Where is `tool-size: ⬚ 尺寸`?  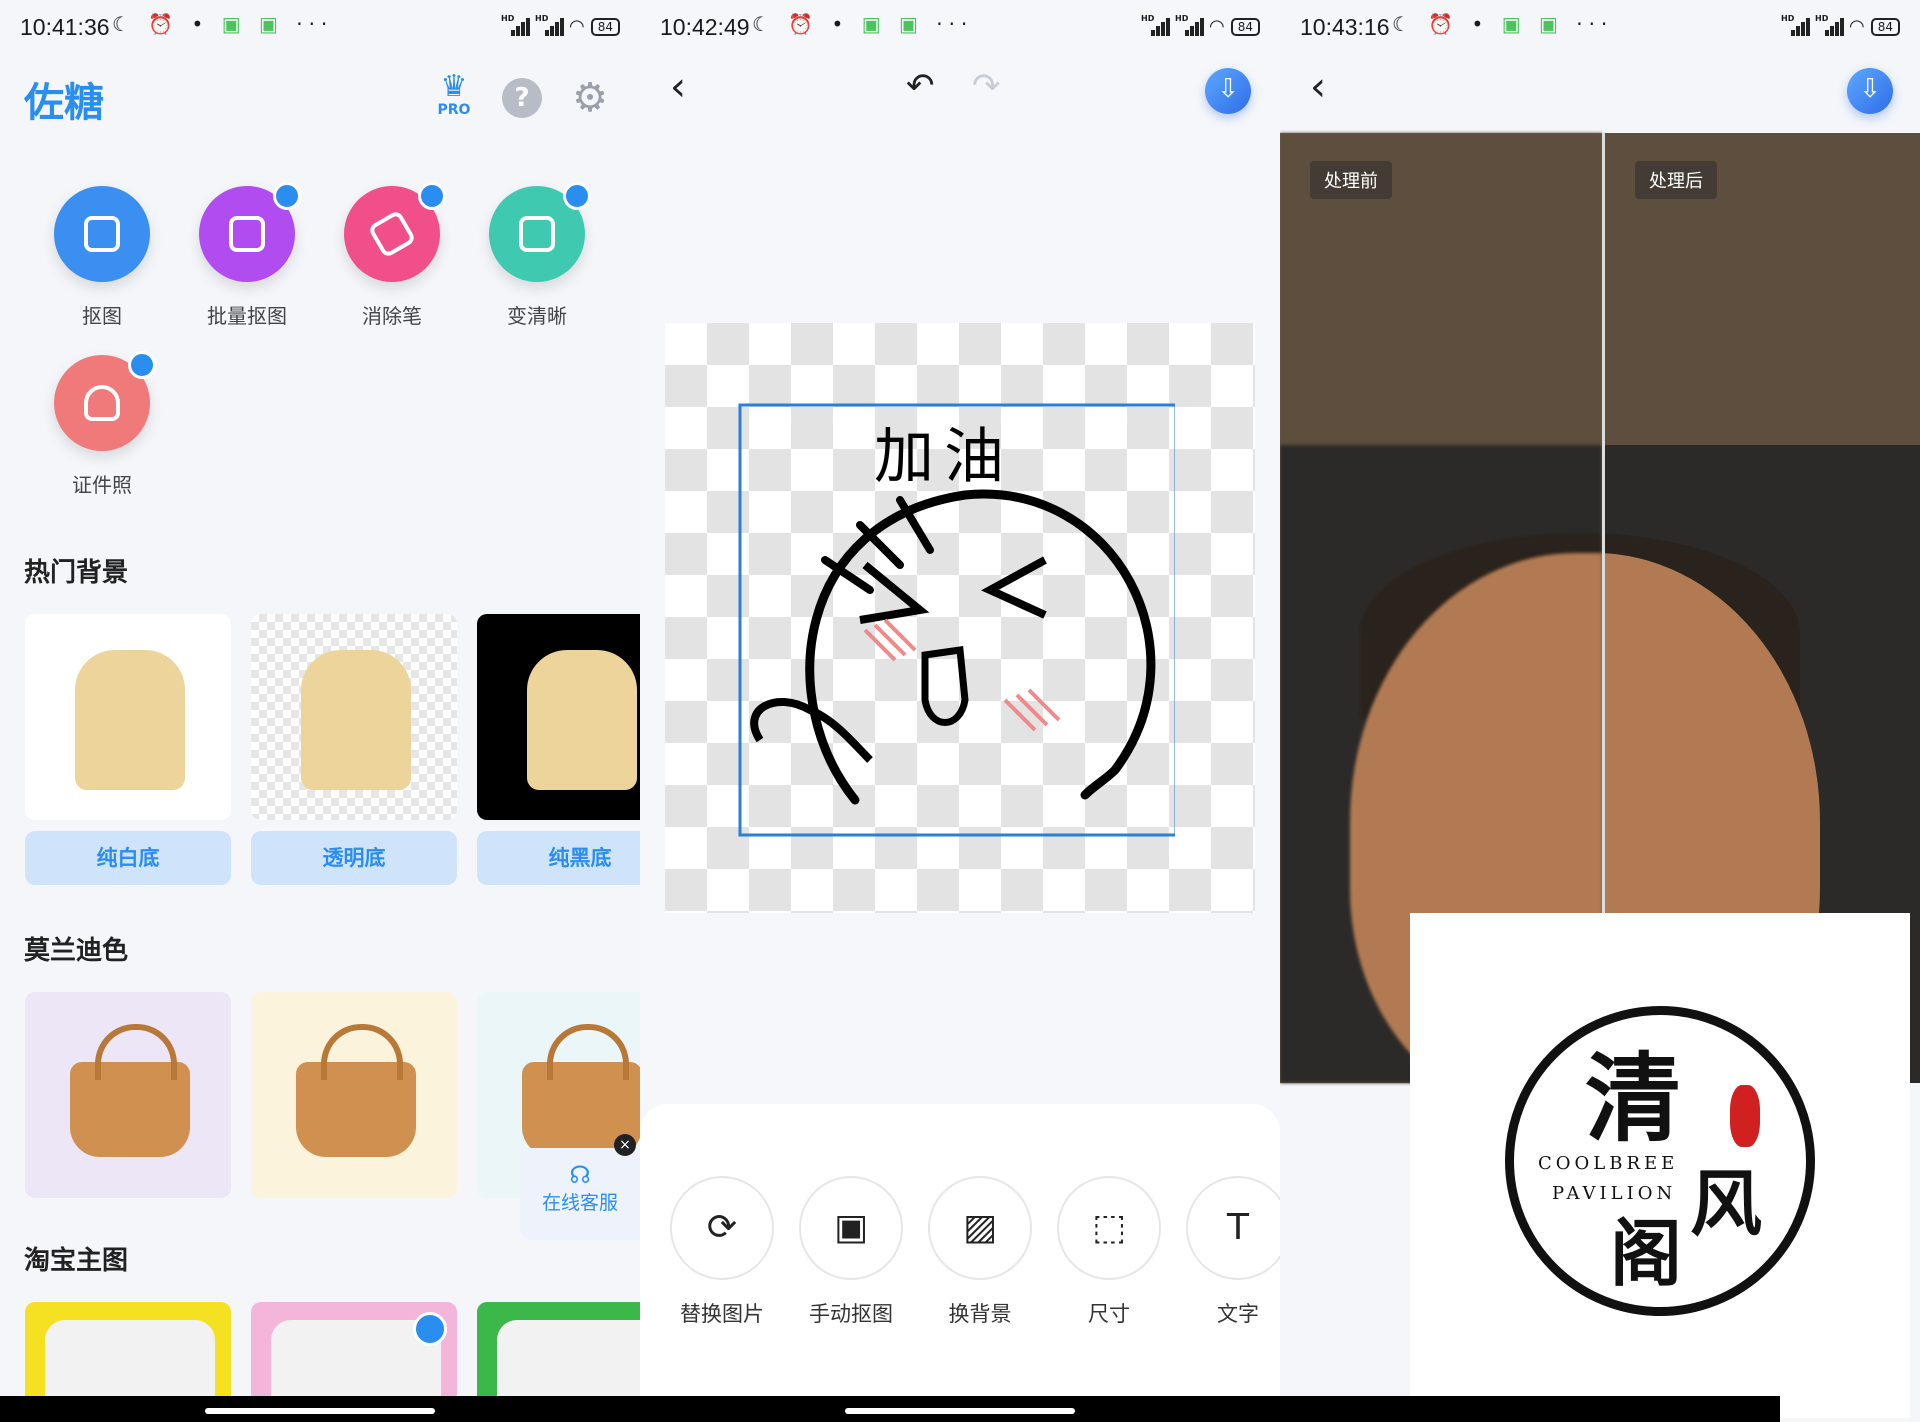 tool-size: ⬚ 尺寸 is located at coordinates (1109, 1252).